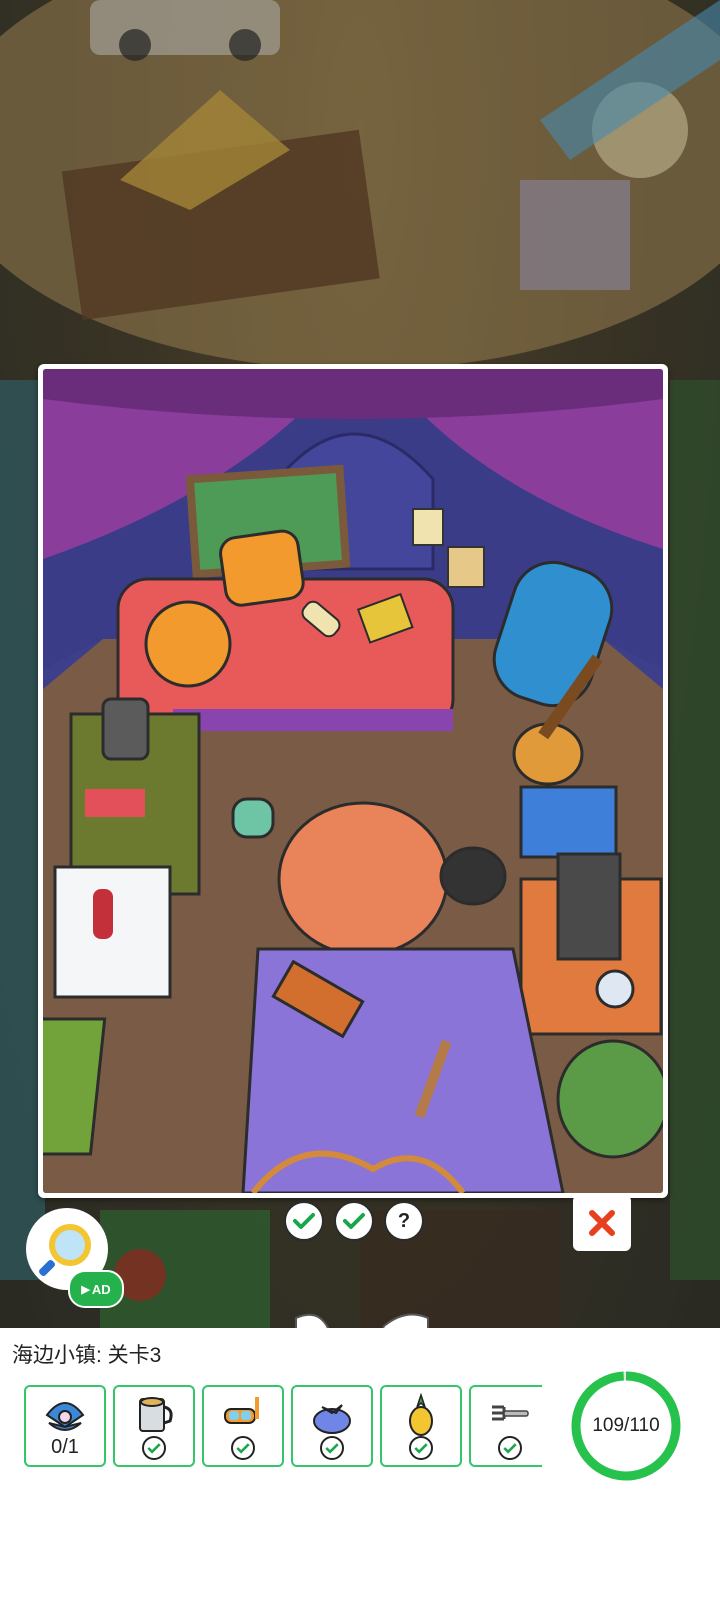 This screenshot has width=720, height=1600. Describe the element at coordinates (87, 1355) in the screenshot. I see `level-title: 海边小镇: 关卡3` at that location.